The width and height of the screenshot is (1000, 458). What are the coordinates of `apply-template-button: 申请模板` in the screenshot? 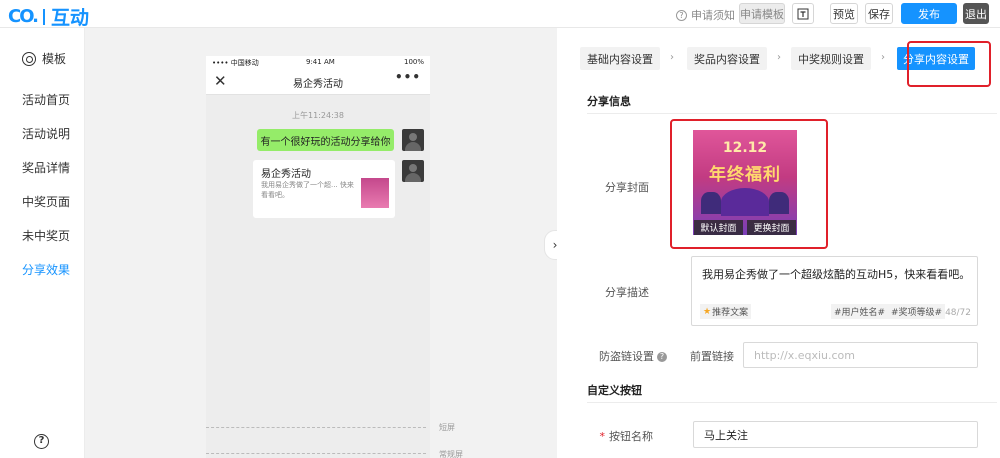 It's located at (762, 13).